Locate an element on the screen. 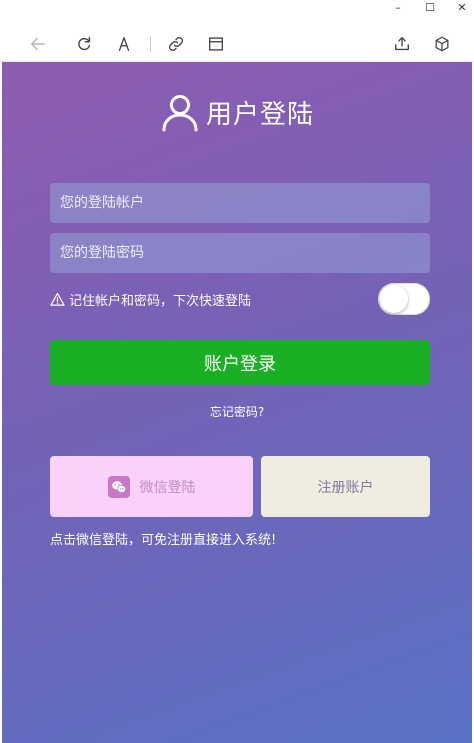 The image size is (474, 743). close-button: ✕ is located at coordinates (460, 7).